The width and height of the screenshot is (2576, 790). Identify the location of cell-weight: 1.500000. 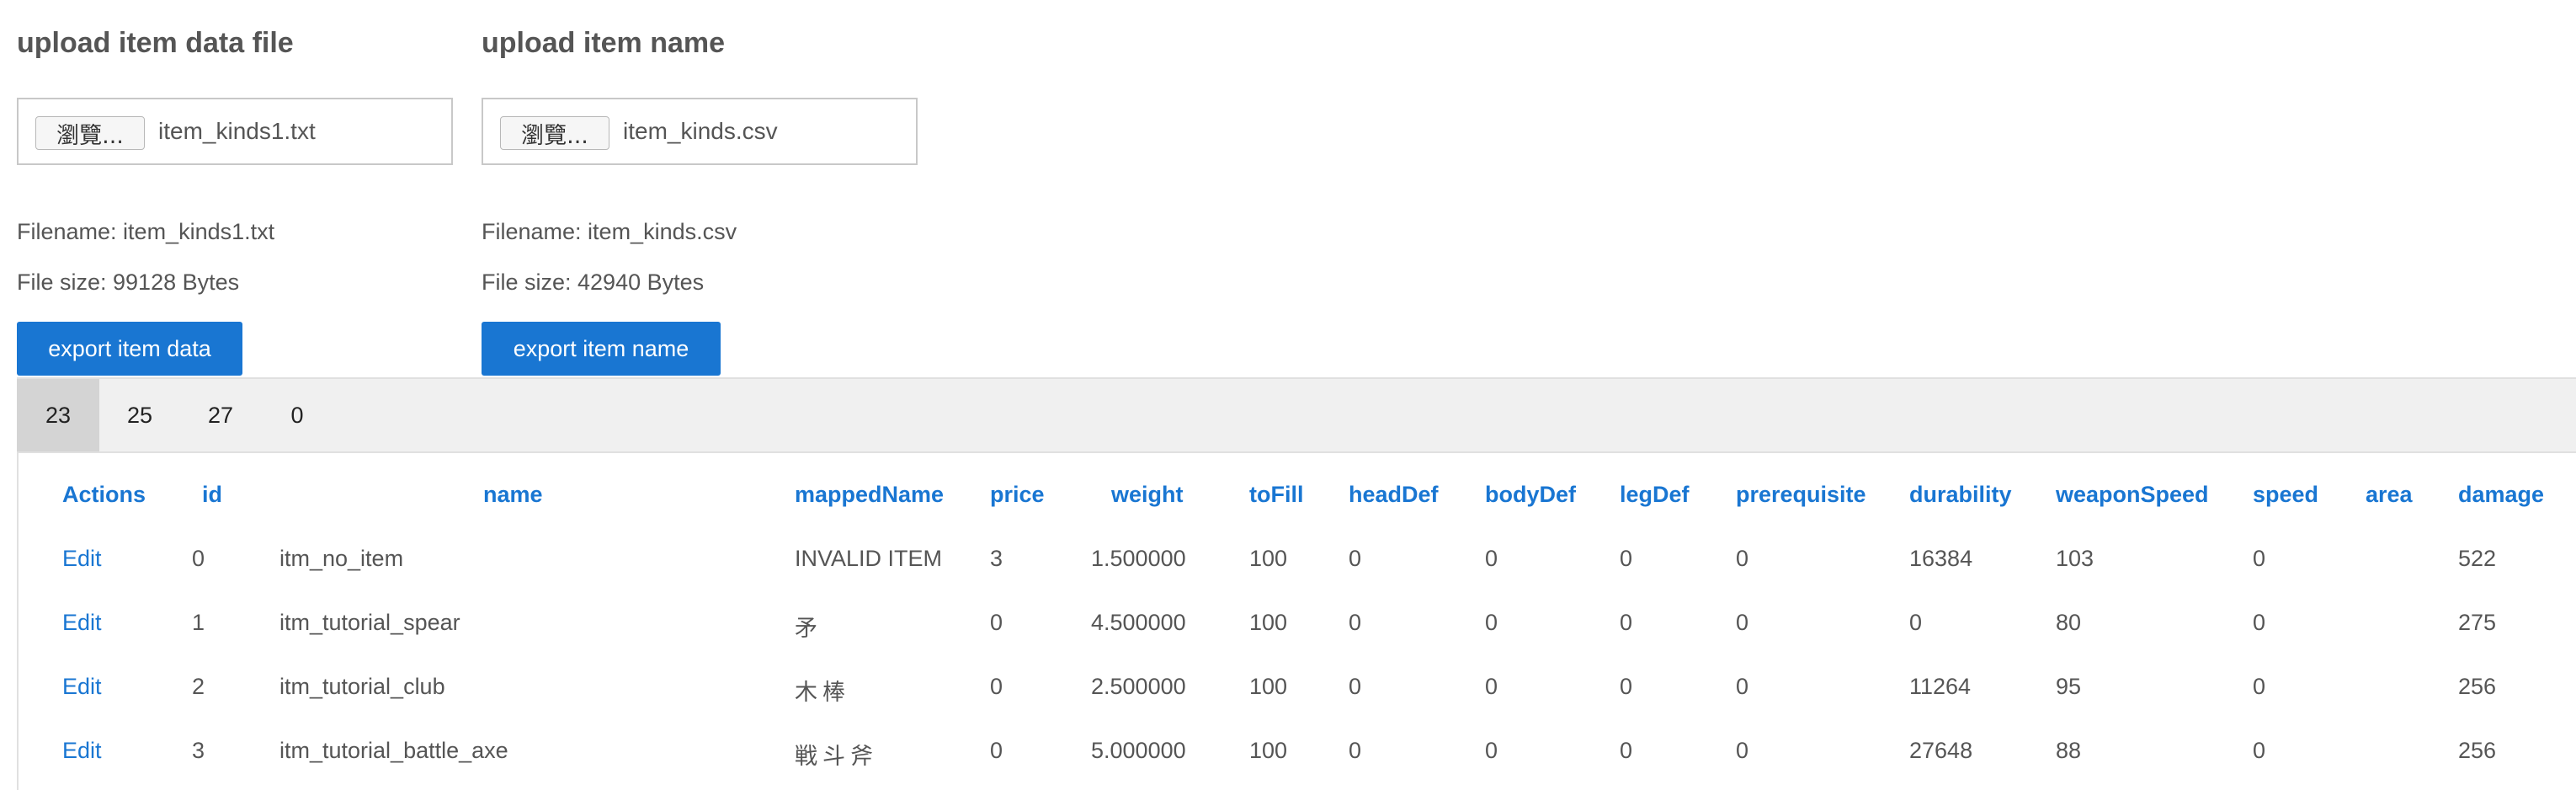
(1139, 559).